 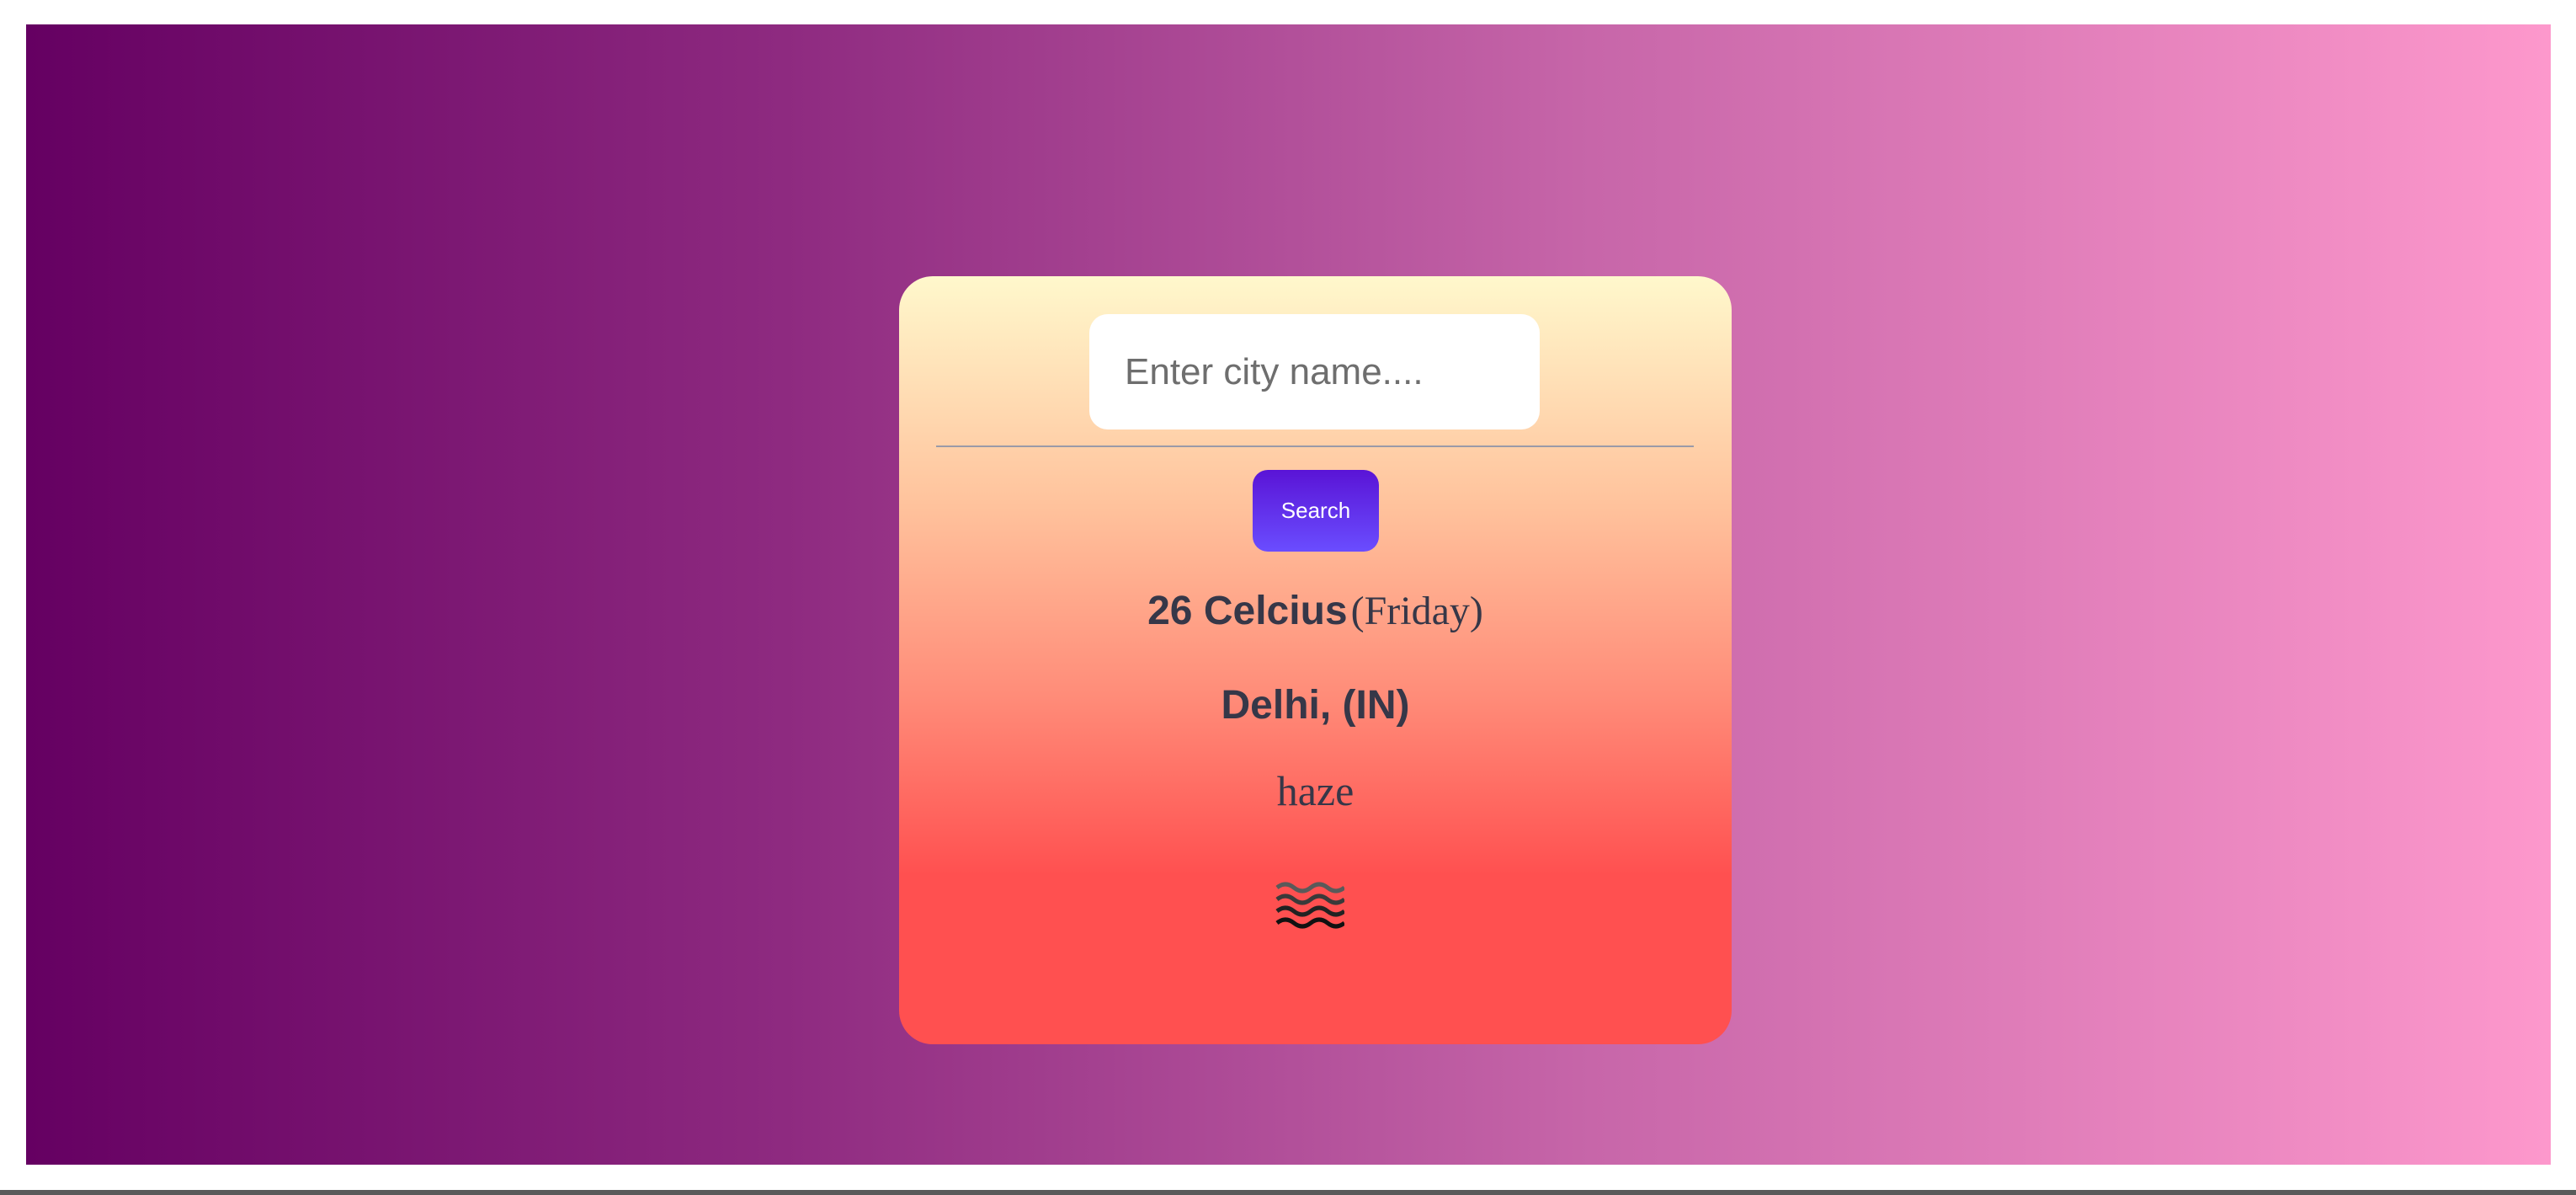 What do you see at coordinates (1315, 790) in the screenshot?
I see `weather-condition: haze` at bounding box center [1315, 790].